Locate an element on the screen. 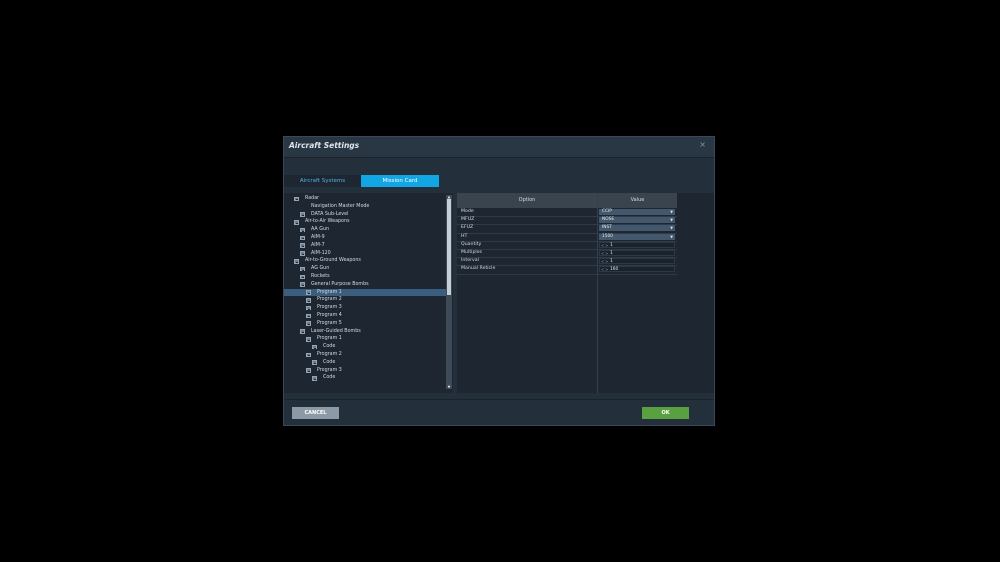 The height and width of the screenshot is (562, 1000). tree-item-label: Navigation Master Mode is located at coordinates (340, 206).